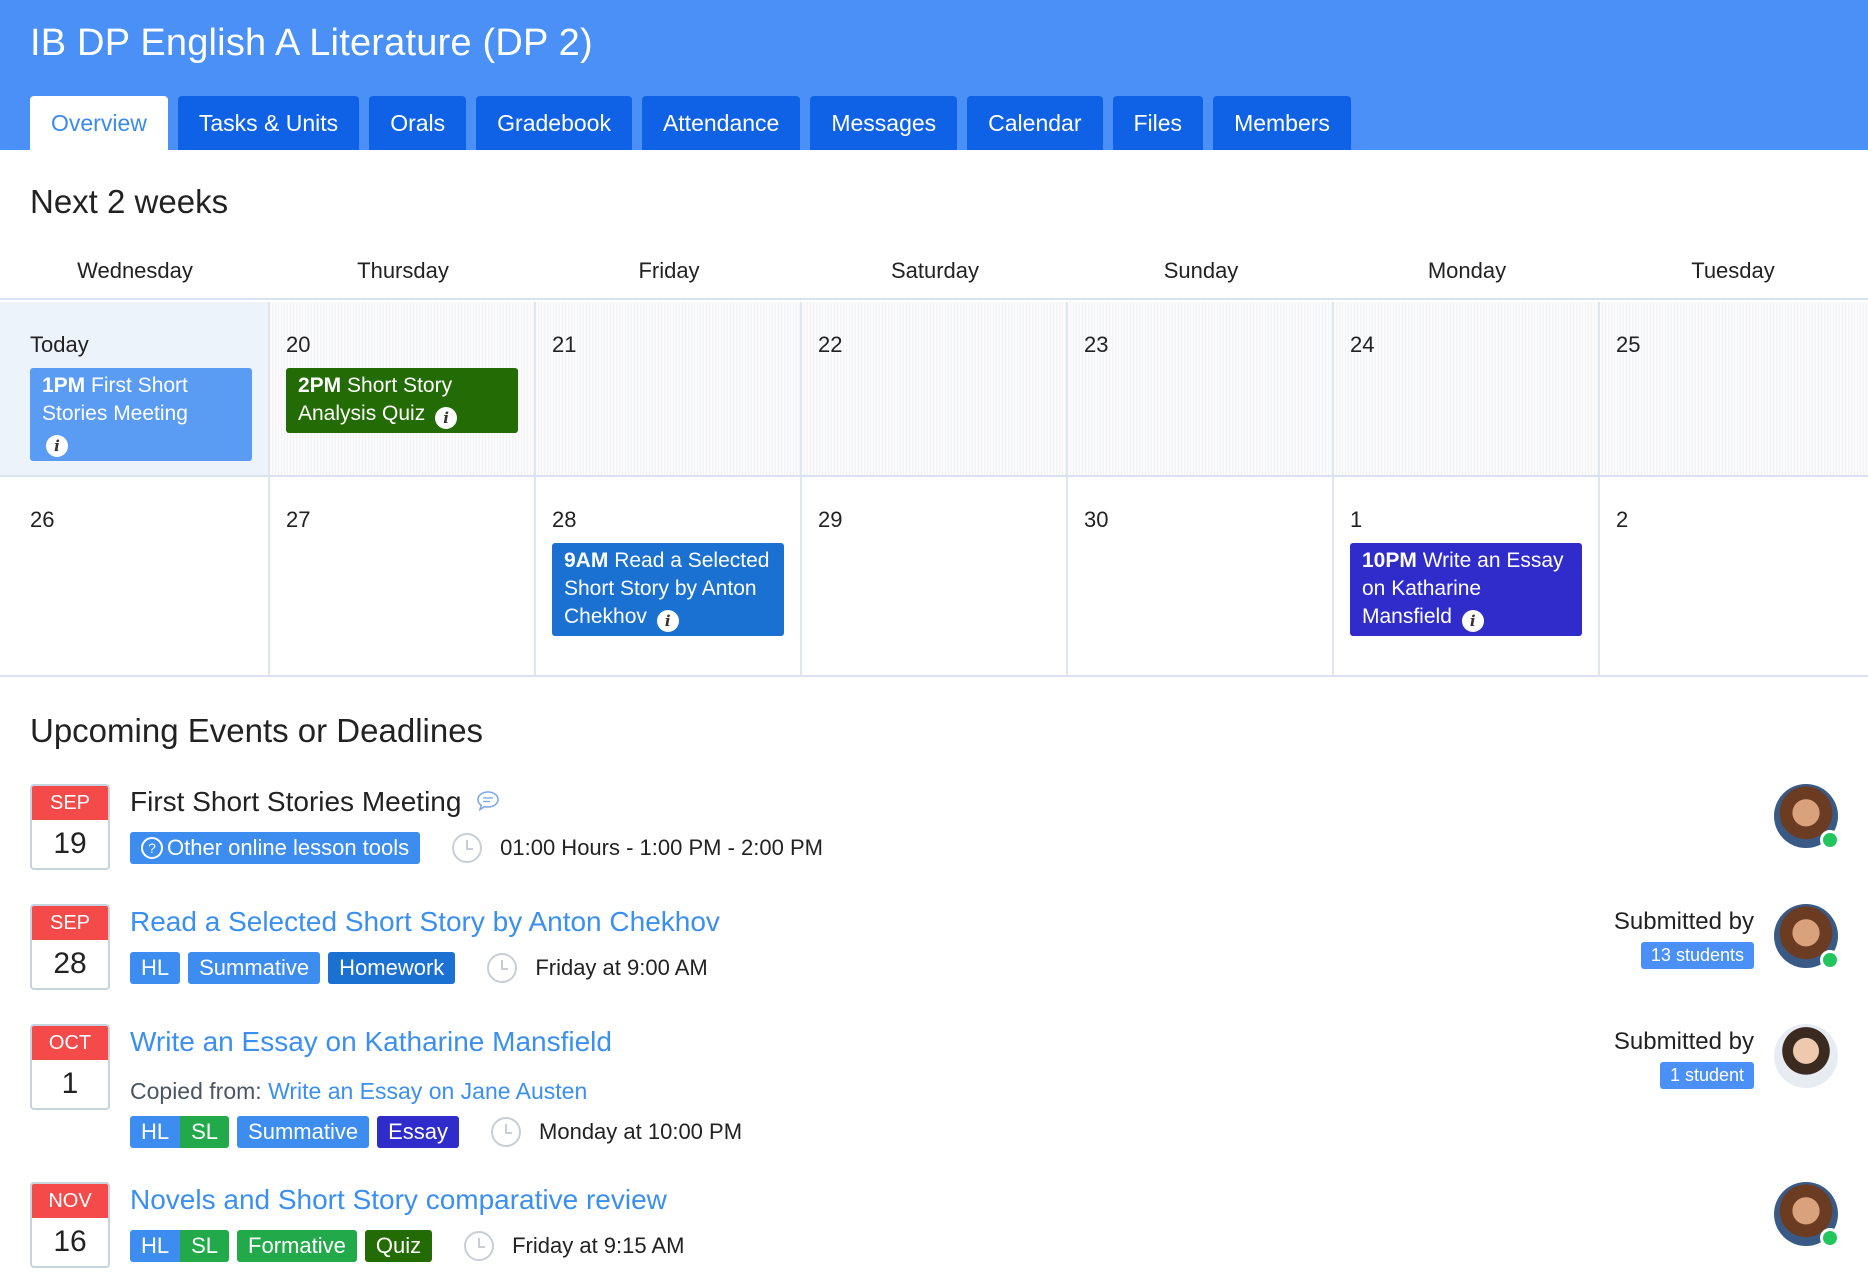  I want to click on day-number: 28, so click(564, 519).